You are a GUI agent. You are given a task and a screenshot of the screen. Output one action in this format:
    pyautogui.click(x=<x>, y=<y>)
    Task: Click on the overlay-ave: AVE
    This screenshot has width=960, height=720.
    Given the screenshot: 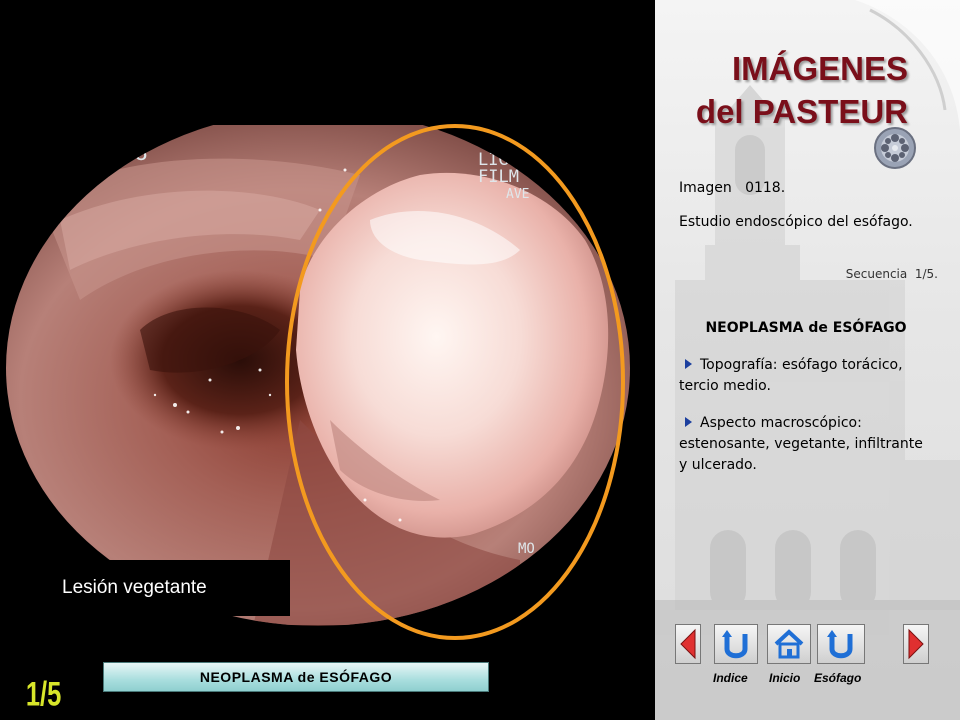 What is the action you would take?
    pyautogui.click(x=517, y=194)
    